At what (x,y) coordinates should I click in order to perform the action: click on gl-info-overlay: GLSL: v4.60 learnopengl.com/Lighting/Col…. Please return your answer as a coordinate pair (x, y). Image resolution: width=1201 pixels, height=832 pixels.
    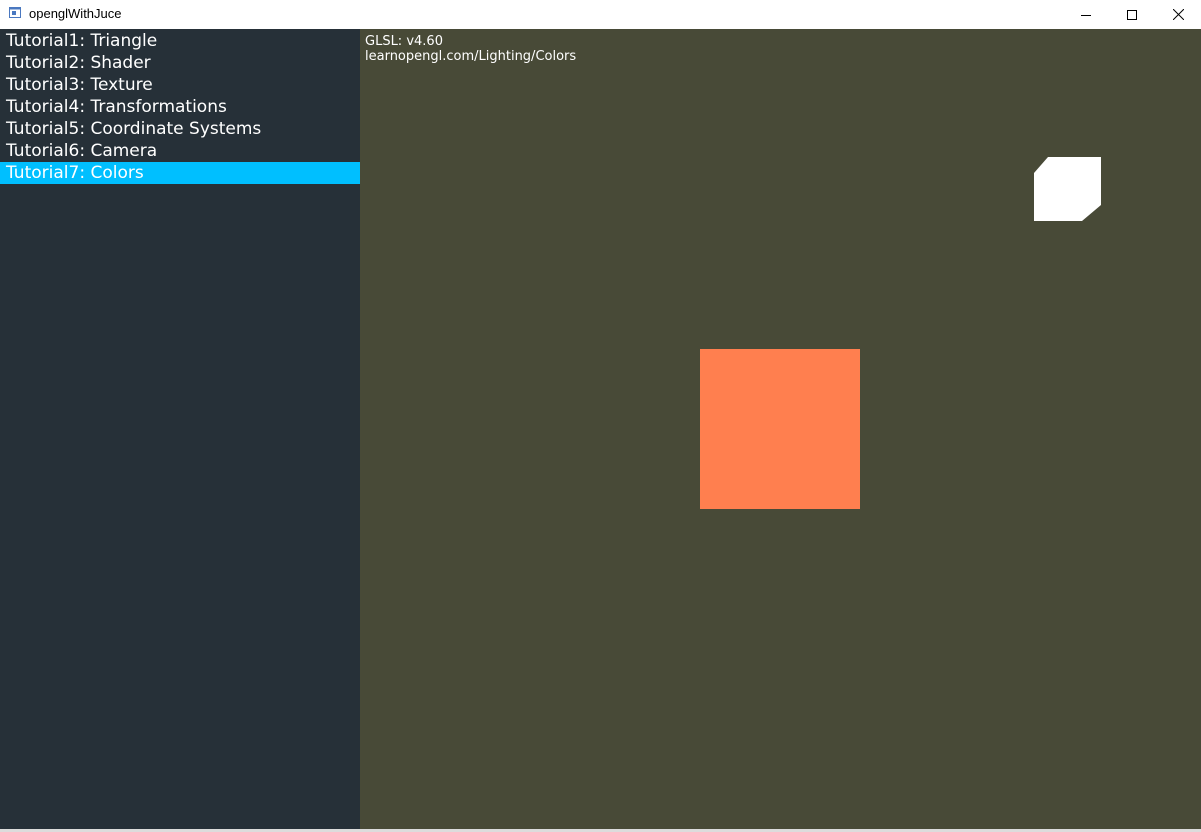
    Looking at the image, I should click on (470, 49).